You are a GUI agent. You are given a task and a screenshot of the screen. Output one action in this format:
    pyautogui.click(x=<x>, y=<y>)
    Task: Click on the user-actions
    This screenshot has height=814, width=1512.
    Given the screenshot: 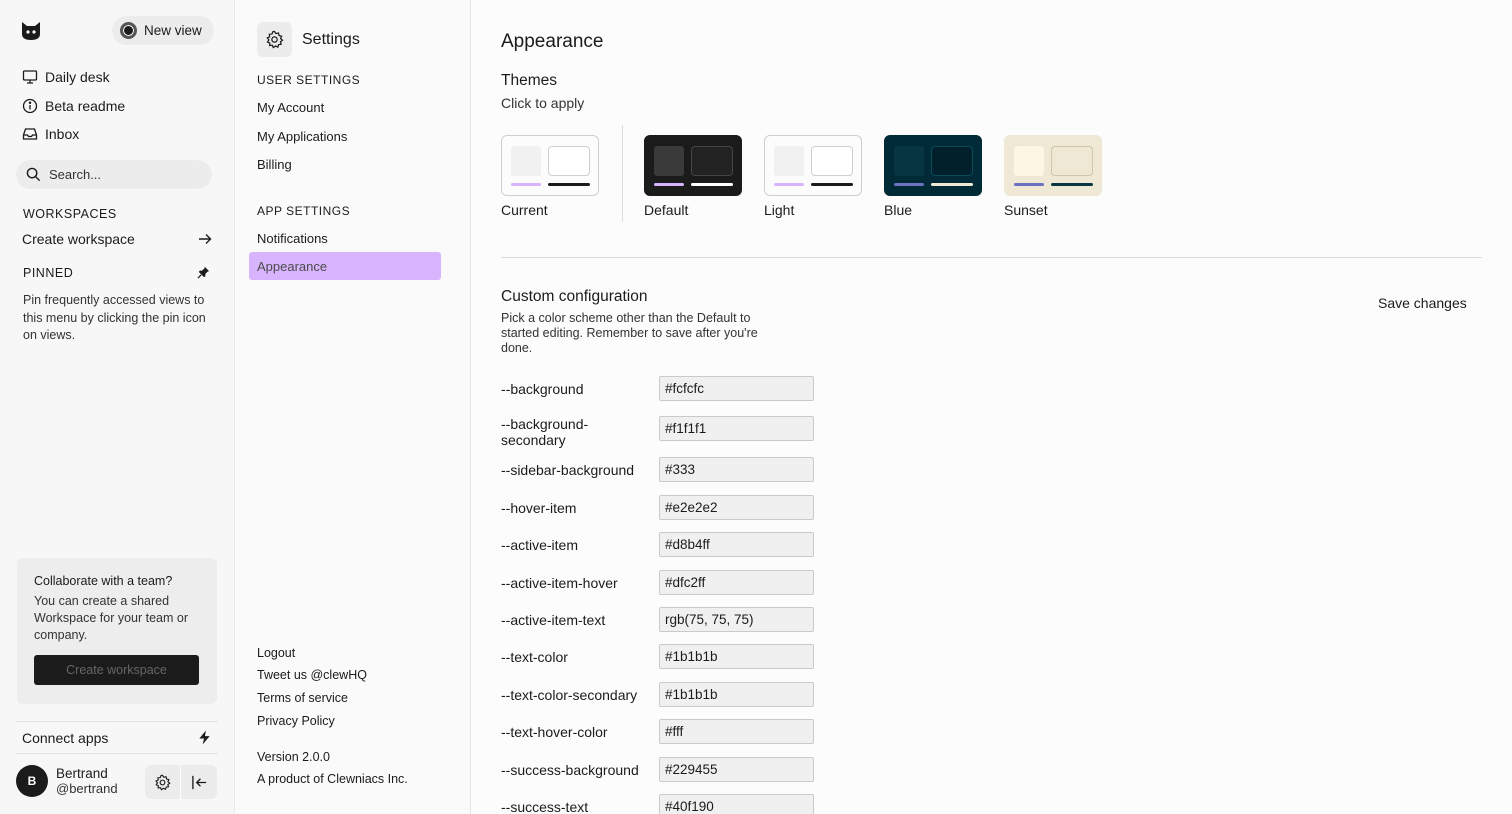 What is the action you would take?
    pyautogui.click(x=181, y=782)
    